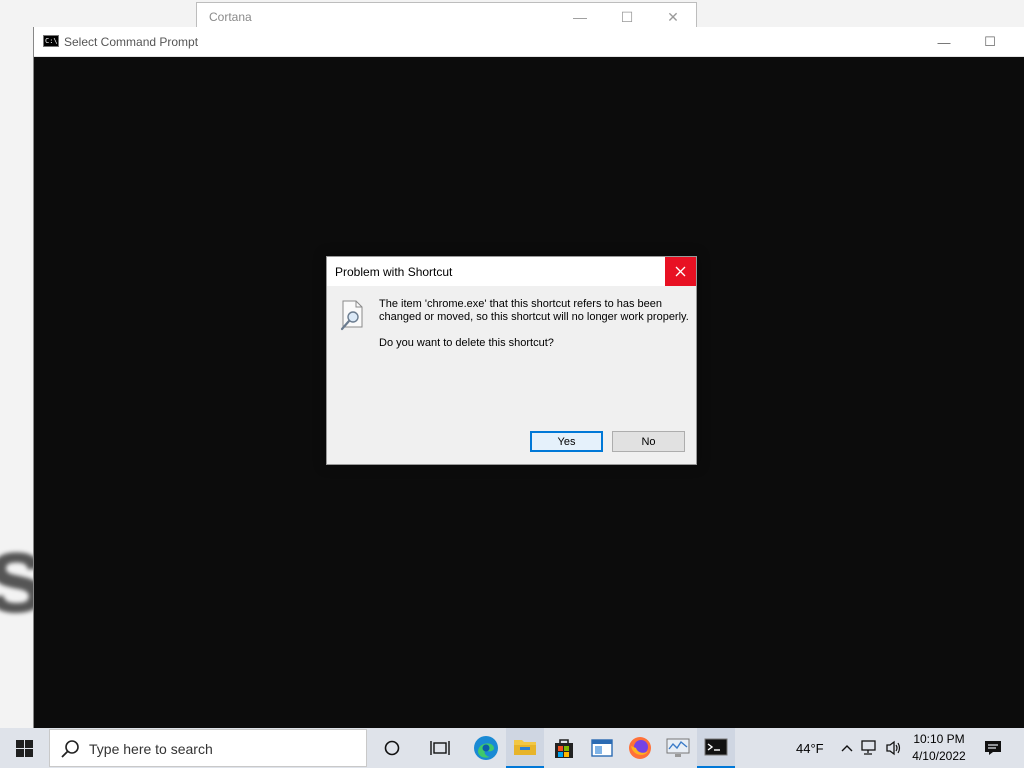 The height and width of the screenshot is (768, 1024). I want to click on dialog-title: Problem with Shortcut, so click(394, 272).